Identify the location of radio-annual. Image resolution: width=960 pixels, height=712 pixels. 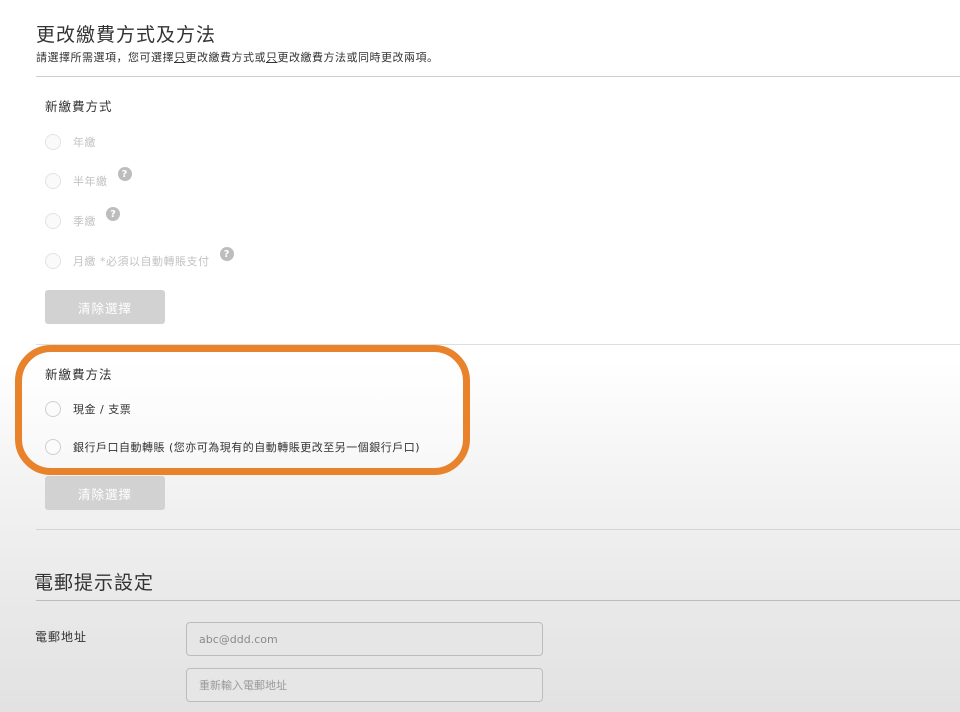
(53, 142).